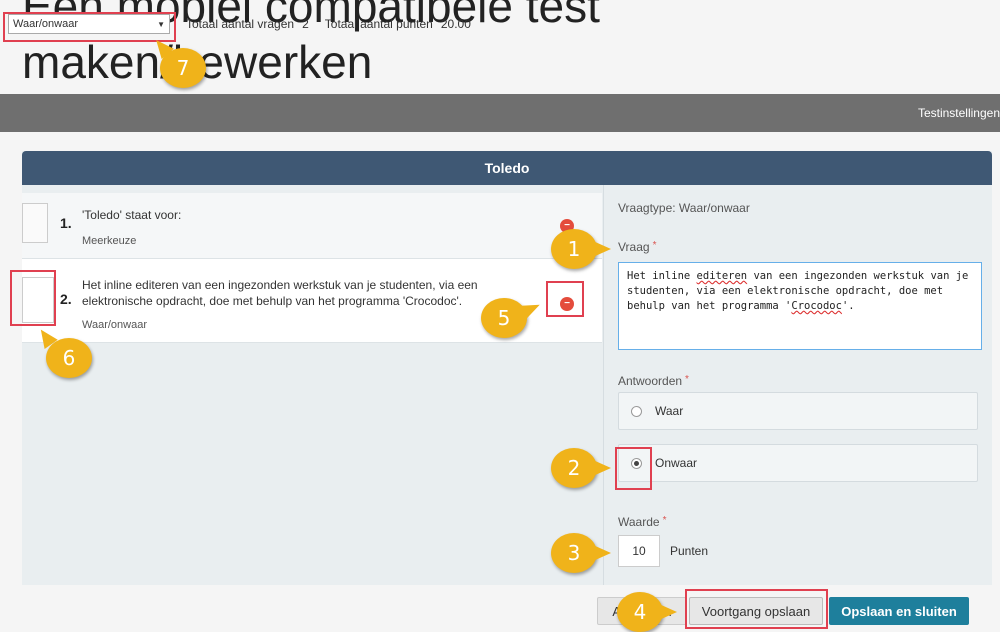 The width and height of the screenshot is (1000, 632). I want to click on answers-label: Antwoorden *, so click(653, 381).